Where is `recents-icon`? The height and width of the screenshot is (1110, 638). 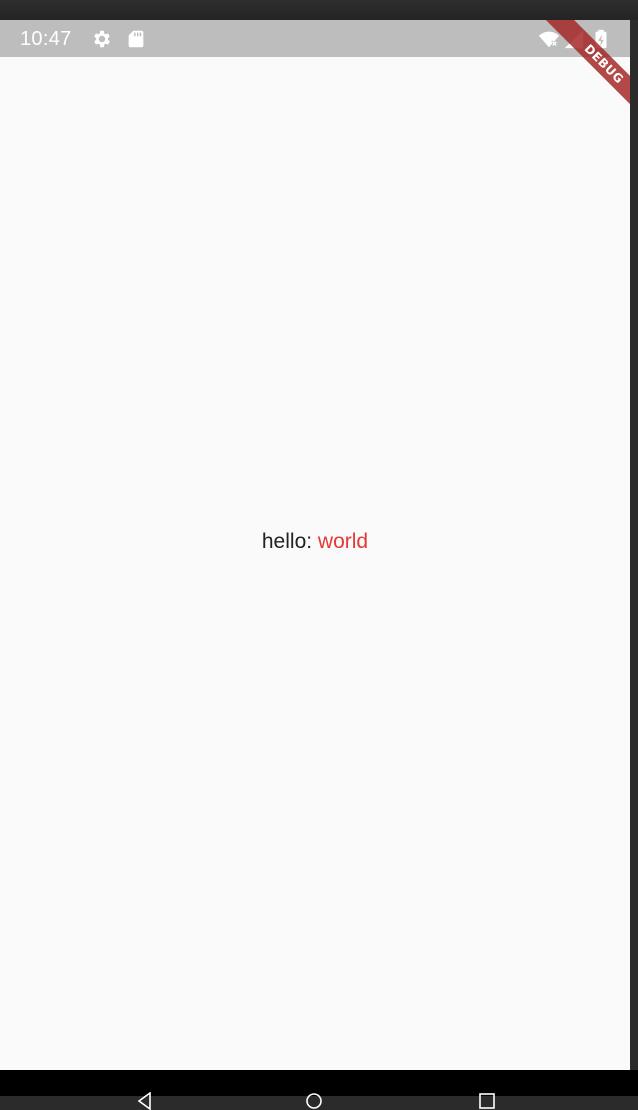 recents-icon is located at coordinates (487, 1101).